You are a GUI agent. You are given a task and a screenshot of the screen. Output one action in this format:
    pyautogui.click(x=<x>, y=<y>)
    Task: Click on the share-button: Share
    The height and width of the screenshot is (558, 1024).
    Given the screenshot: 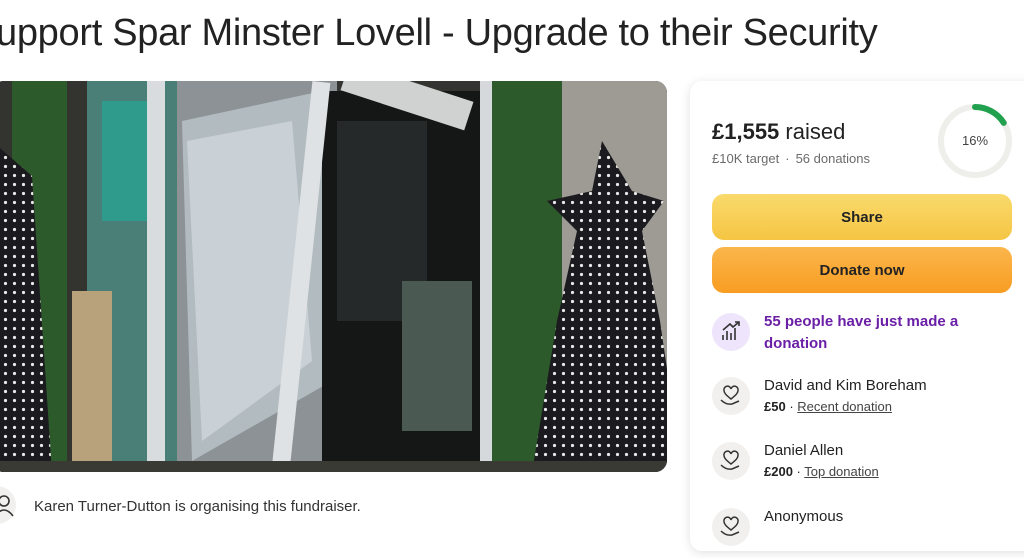 What is the action you would take?
    pyautogui.click(x=862, y=217)
    